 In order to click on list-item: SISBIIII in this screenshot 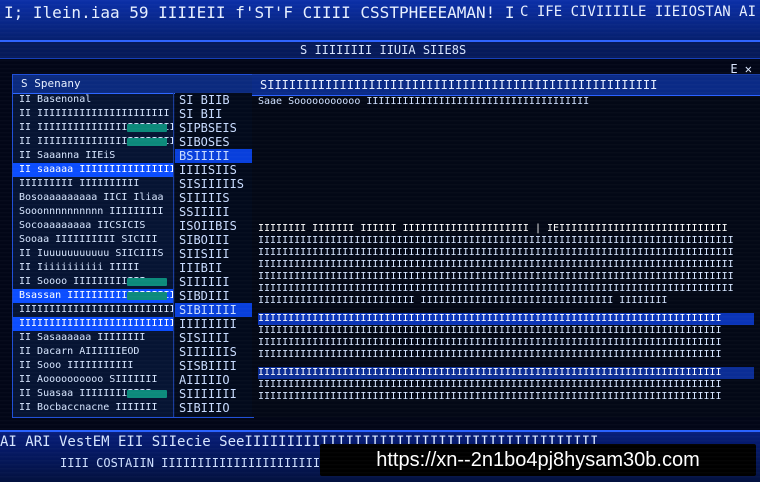, I will do `click(214, 366)`.